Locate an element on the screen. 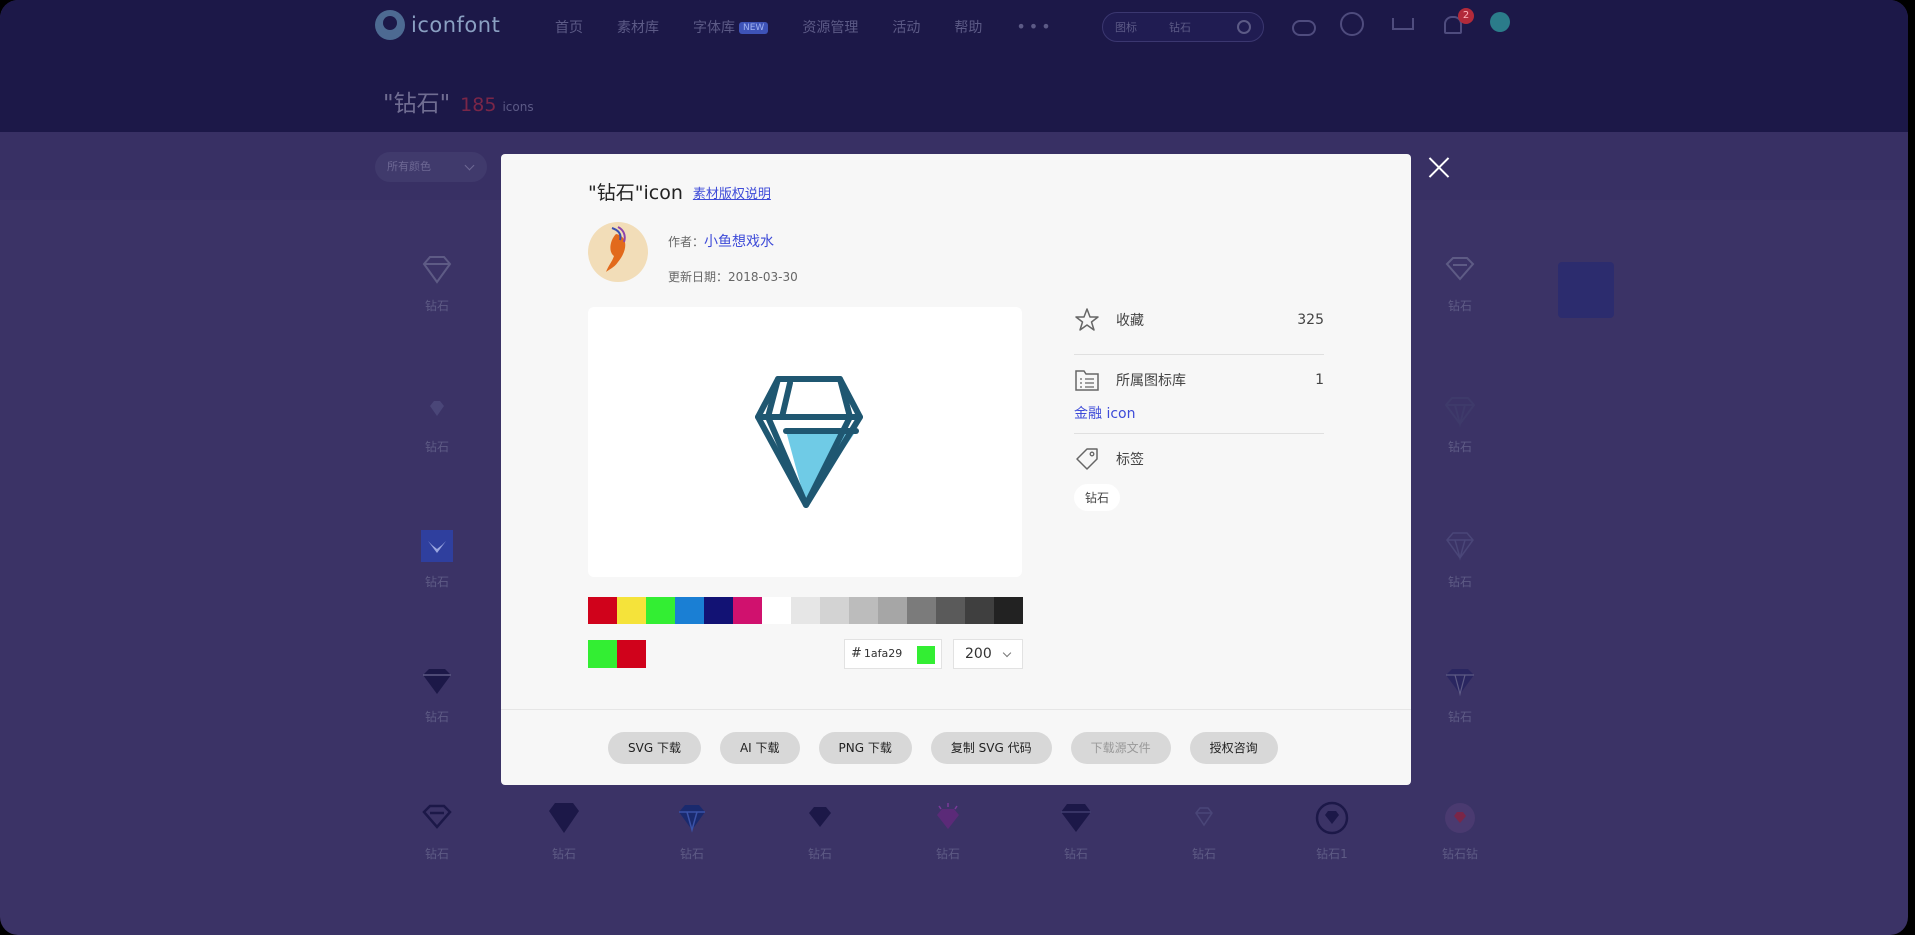  update-date-value: 2018-03-30 is located at coordinates (763, 277).